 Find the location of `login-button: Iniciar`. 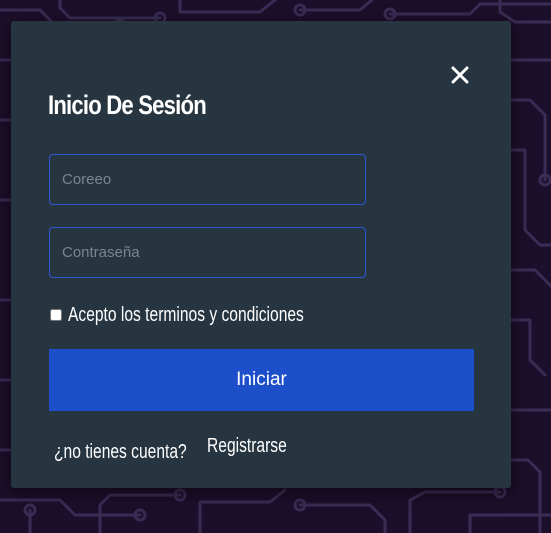

login-button: Iniciar is located at coordinates (261, 380).